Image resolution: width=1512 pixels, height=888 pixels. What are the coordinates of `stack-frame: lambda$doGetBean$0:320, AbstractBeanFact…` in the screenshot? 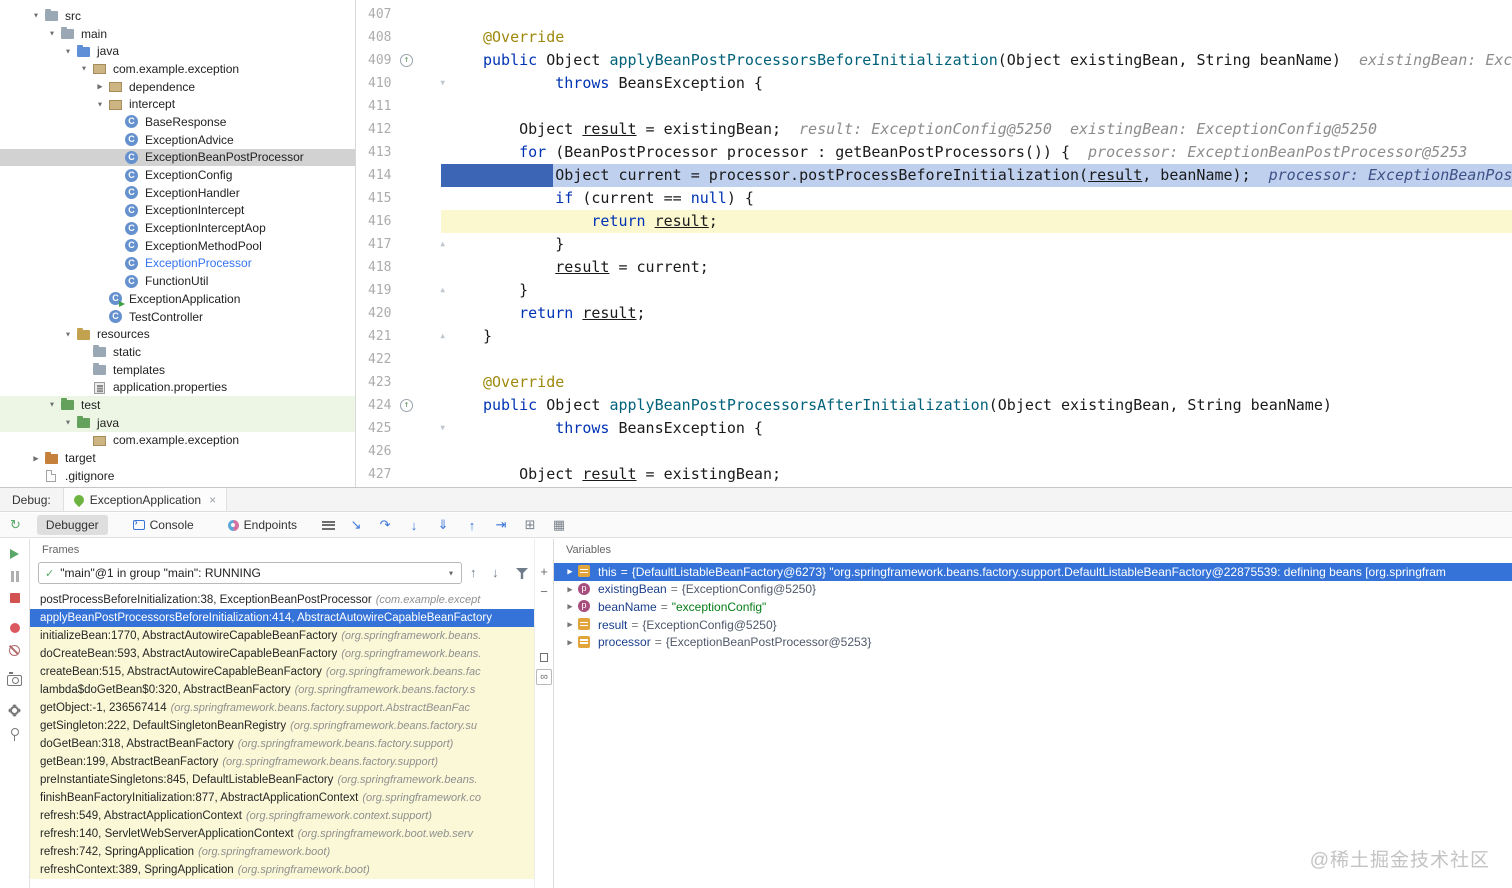 It's located at (282, 690).